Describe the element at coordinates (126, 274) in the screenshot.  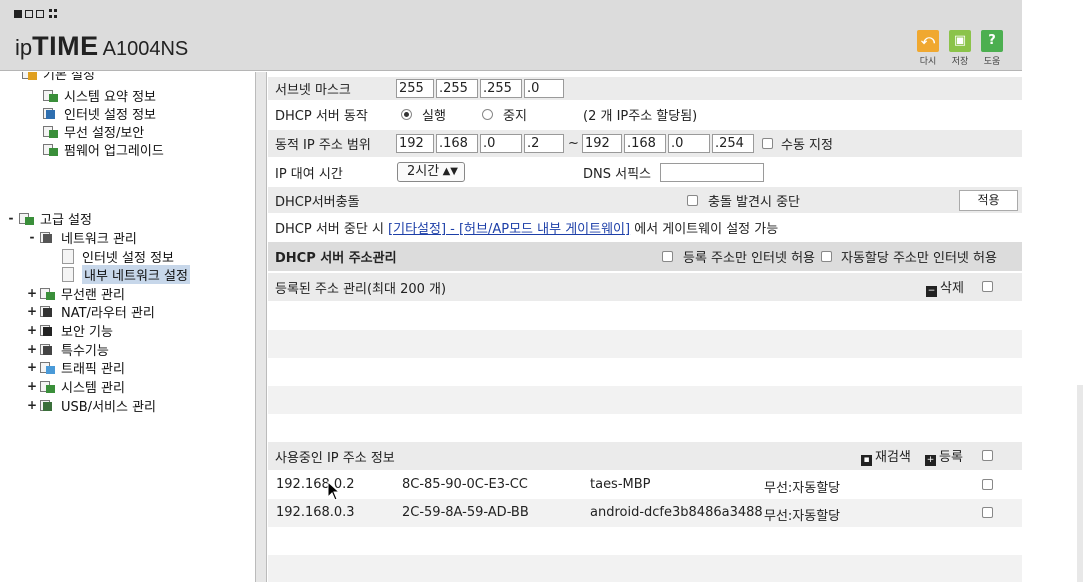
I see `sidebar-item-internal-network: 내부 네트워크 설정` at that location.